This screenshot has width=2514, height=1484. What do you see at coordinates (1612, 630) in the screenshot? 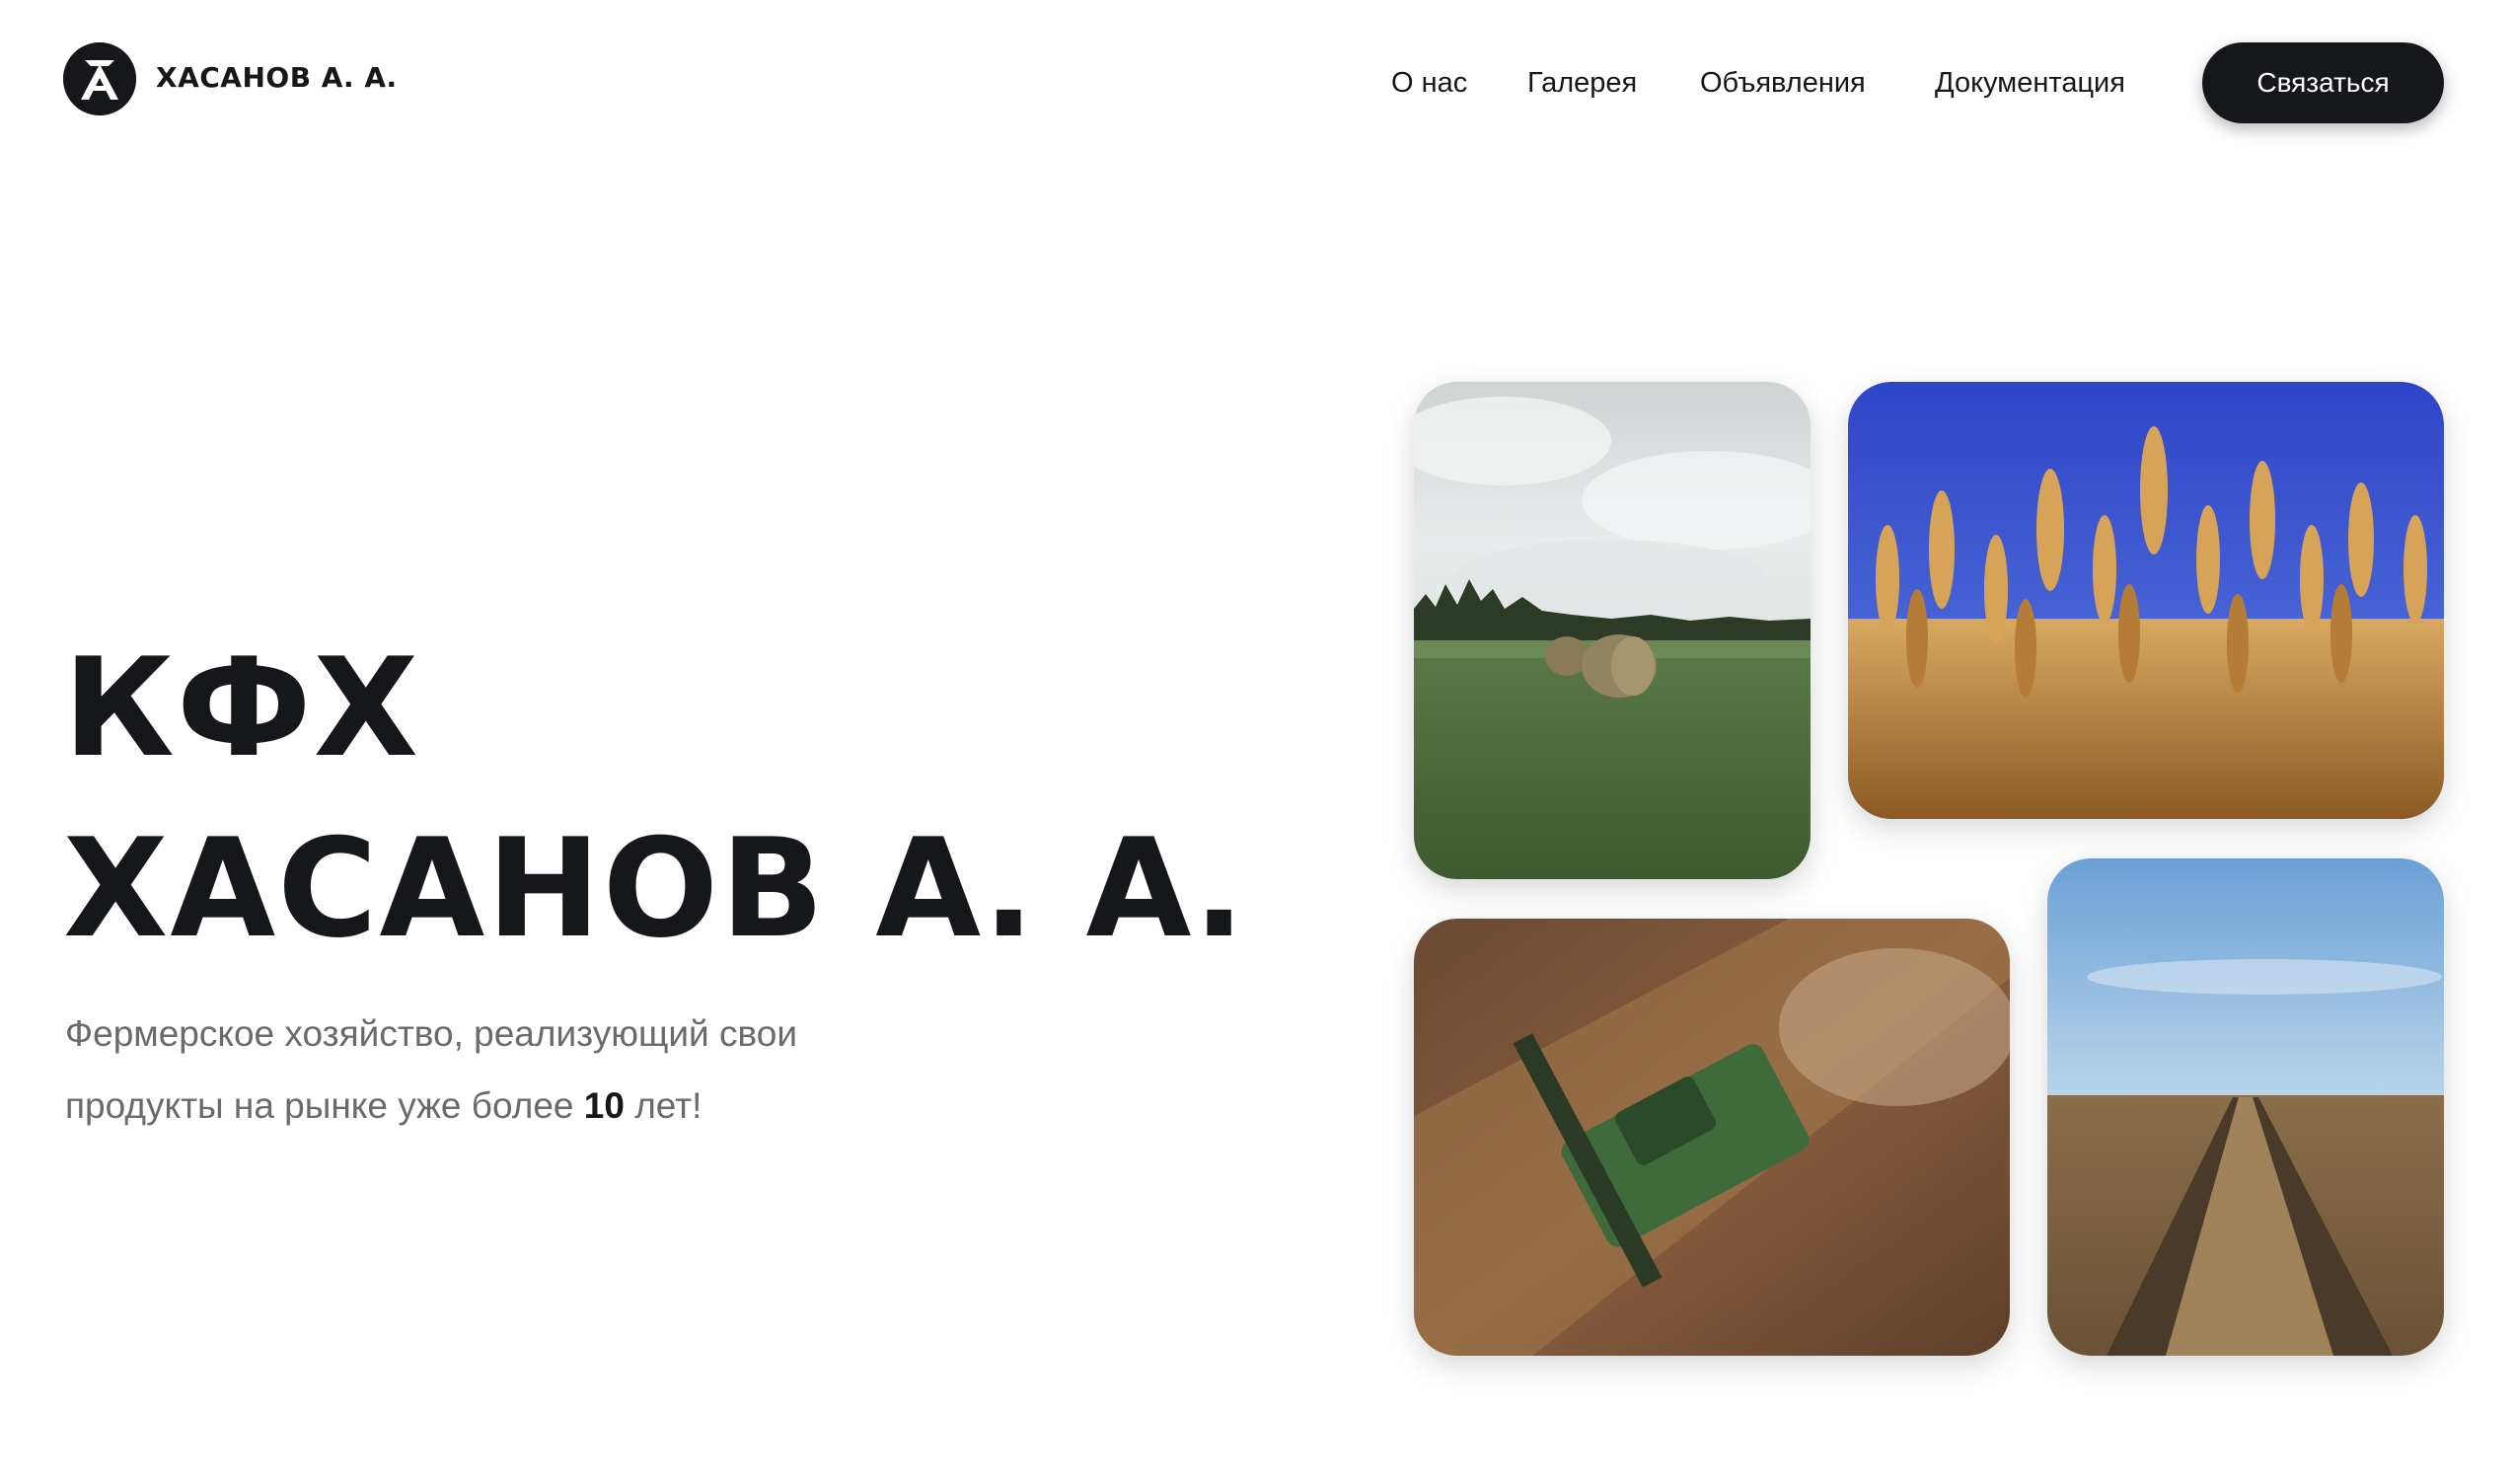
I see `hay-bales-field-photo` at bounding box center [1612, 630].